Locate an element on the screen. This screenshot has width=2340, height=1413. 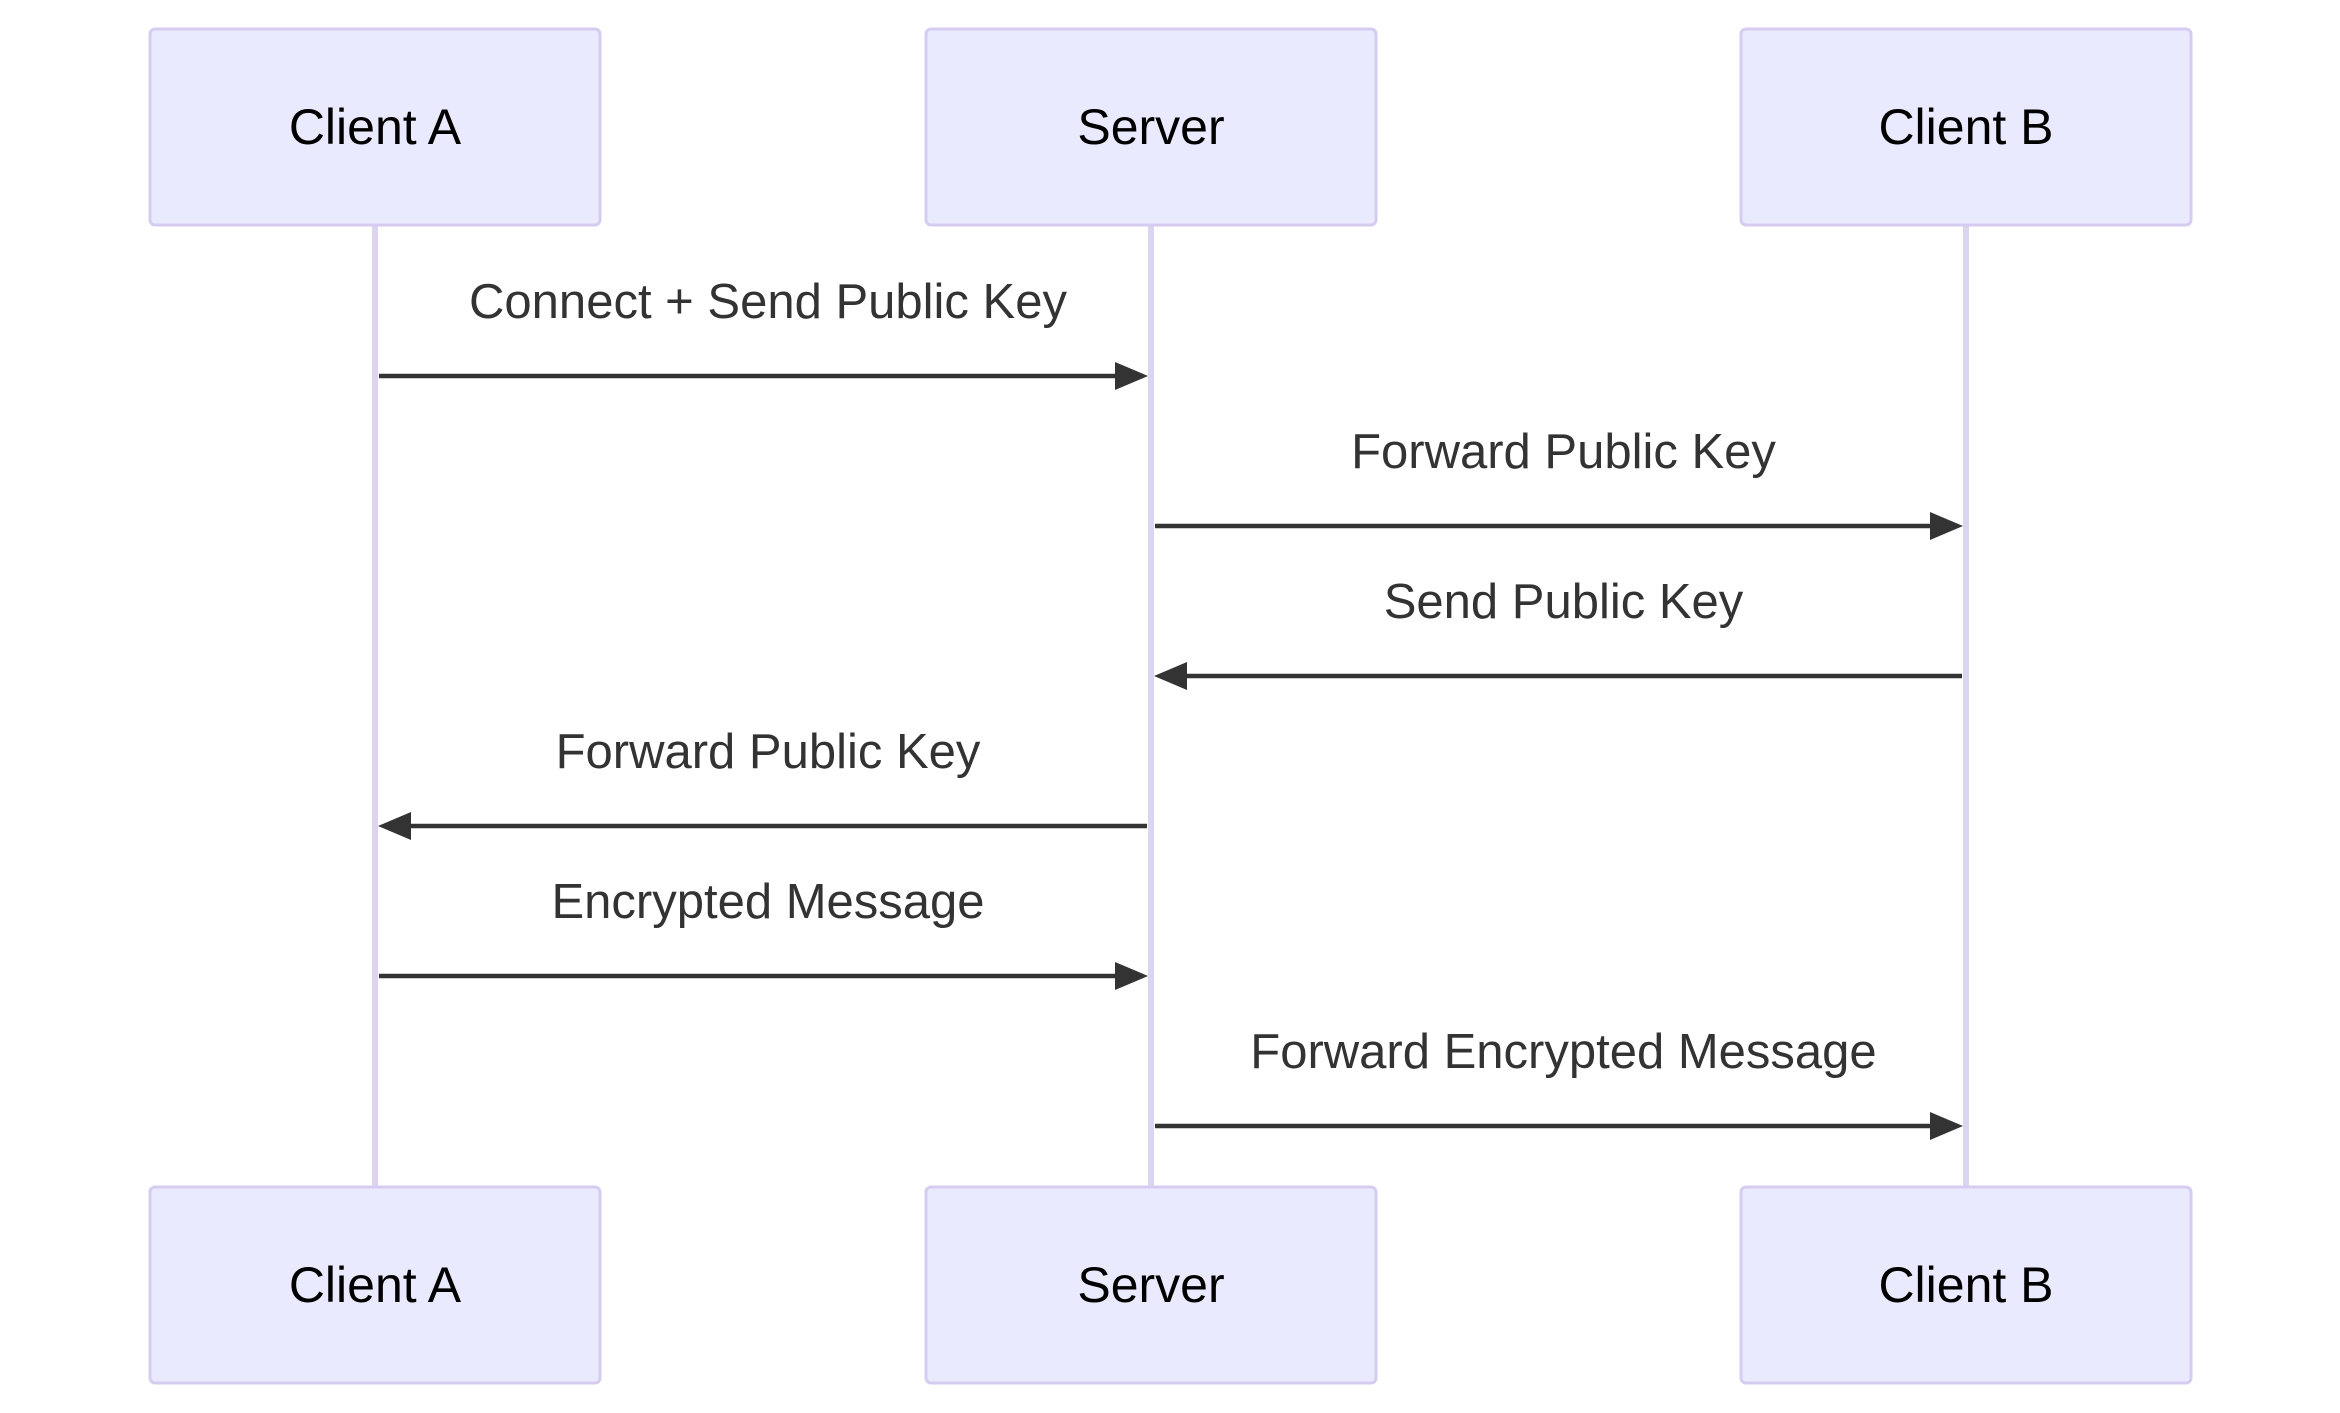
participant-client-b-top: Client B is located at coordinates (1966, 127).